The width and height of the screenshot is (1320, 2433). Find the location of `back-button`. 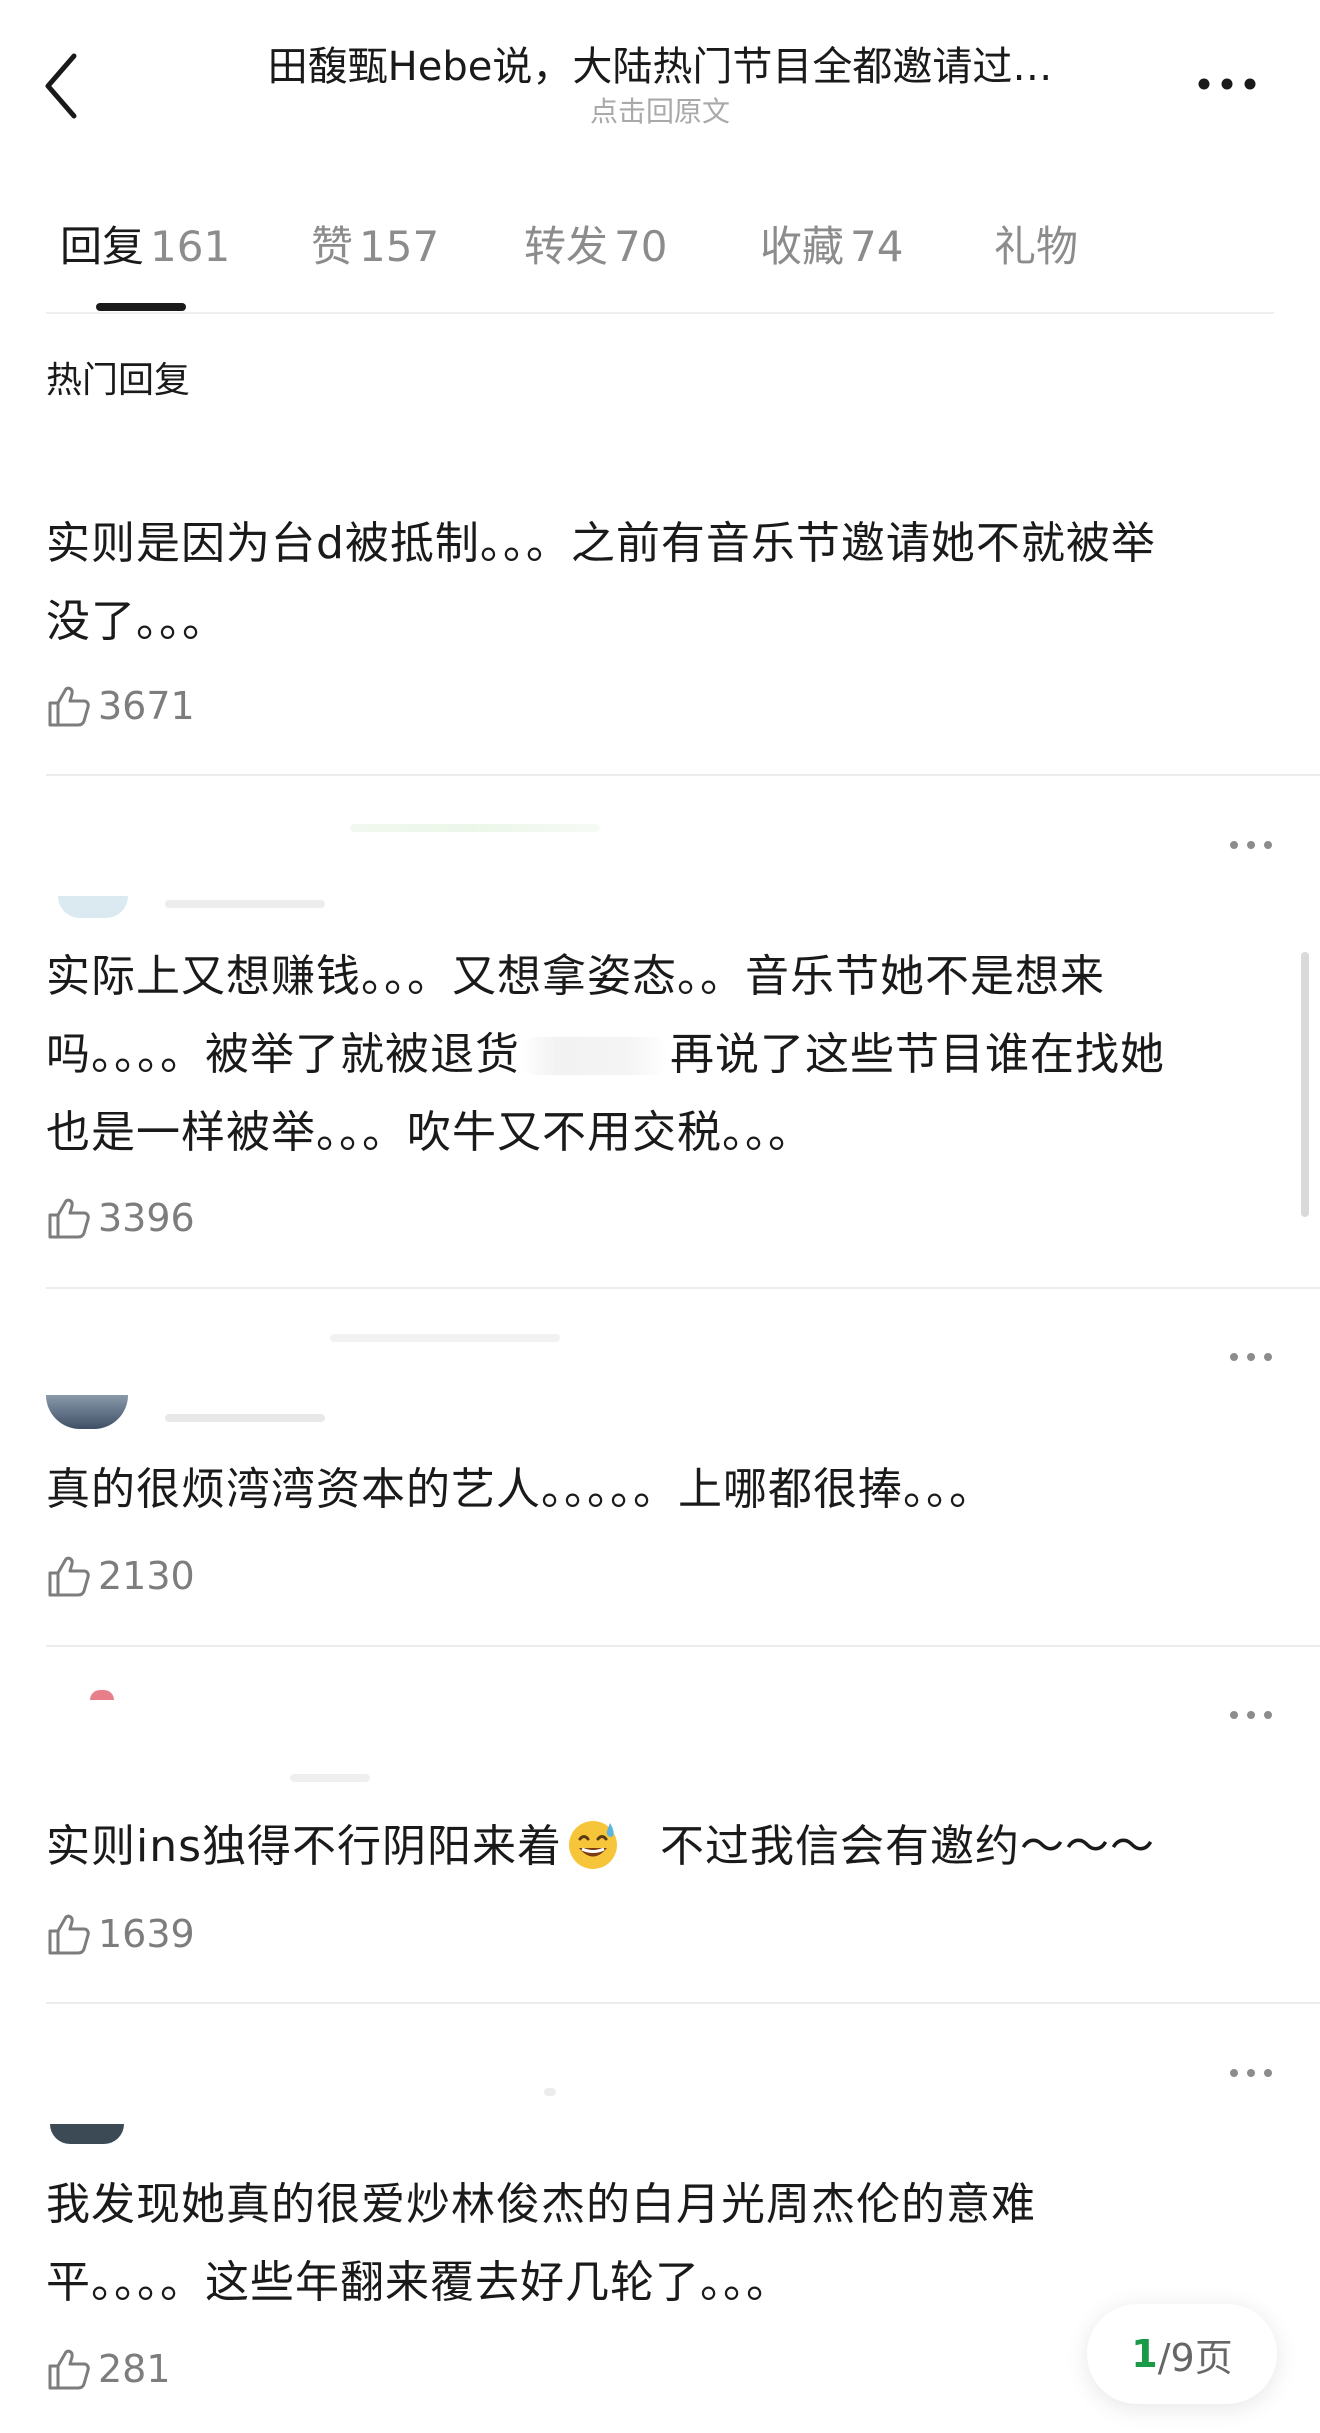

back-button is located at coordinates (65, 86).